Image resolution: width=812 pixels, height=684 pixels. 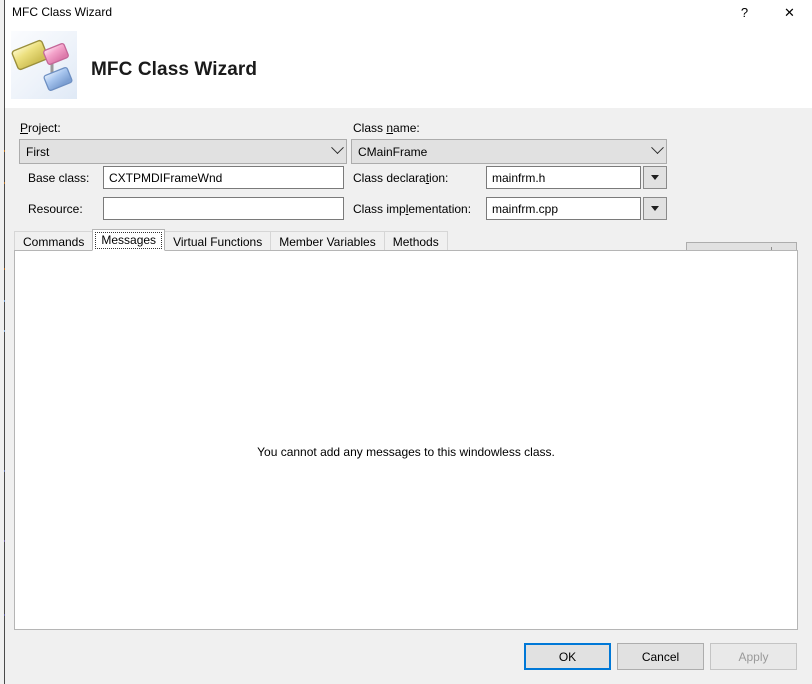 I want to click on page-title: MFC Class Wizard, so click(x=174, y=69).